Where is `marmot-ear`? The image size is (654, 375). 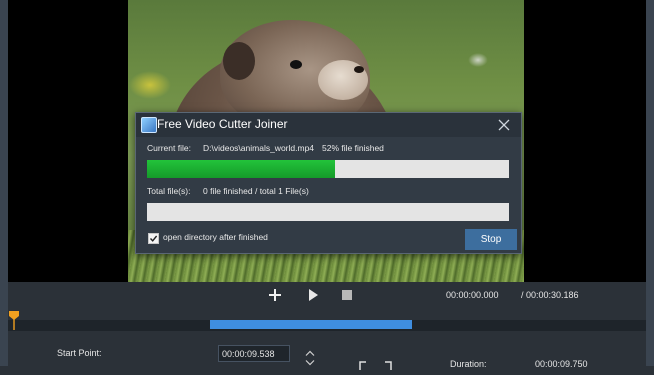
marmot-ear is located at coordinates (239, 61).